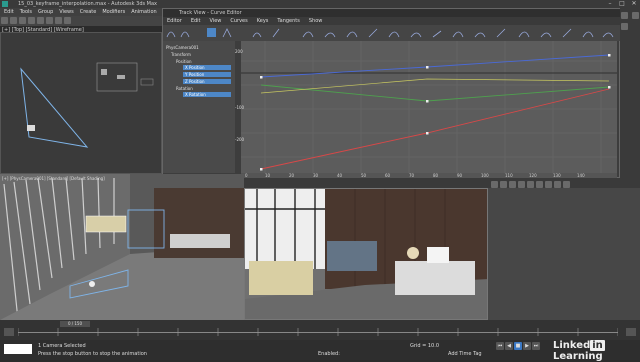 This screenshot has height=362, width=640. What do you see at coordinates (527, 346) in the screenshot?
I see `next-frame-icon: ▶` at bounding box center [527, 346].